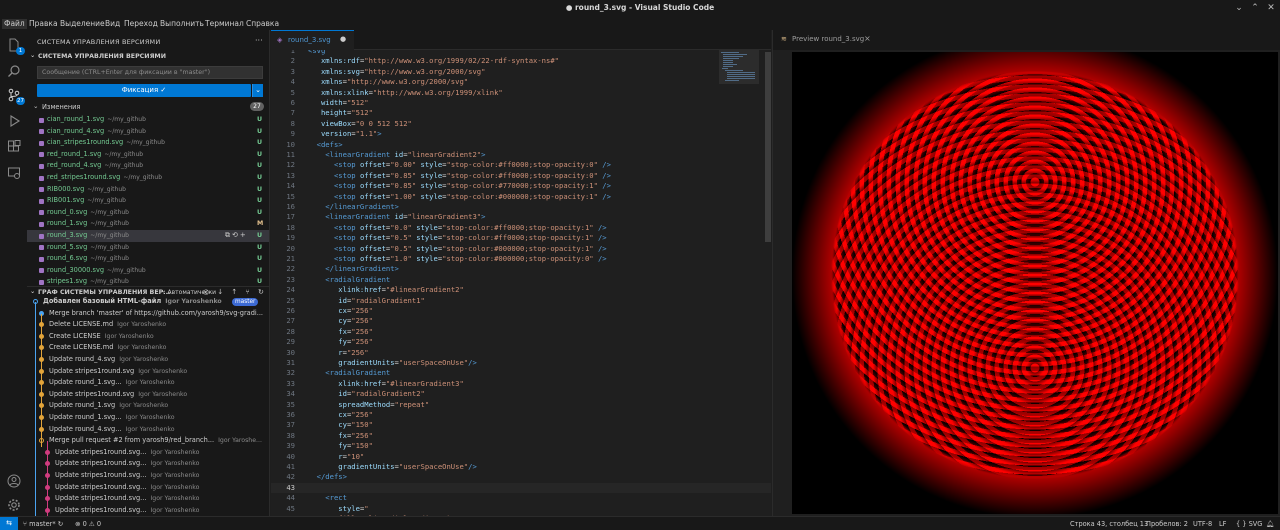 The height and width of the screenshot is (530, 1280). What do you see at coordinates (521, 301) in the screenshot?
I see `code-line: 25 id="radialGradient1"` at bounding box center [521, 301].